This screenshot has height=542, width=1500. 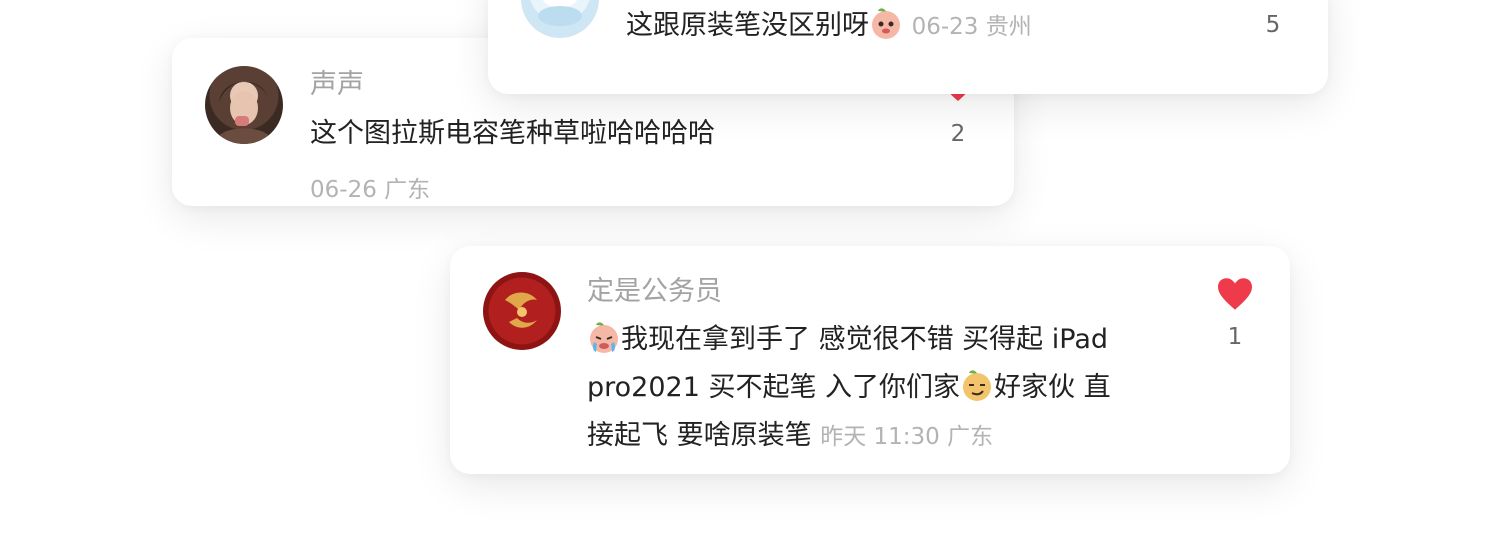 What do you see at coordinates (512, 133) in the screenshot?
I see `comment-text: 这个图拉斯电容笔种草啦哈哈哈哈` at bounding box center [512, 133].